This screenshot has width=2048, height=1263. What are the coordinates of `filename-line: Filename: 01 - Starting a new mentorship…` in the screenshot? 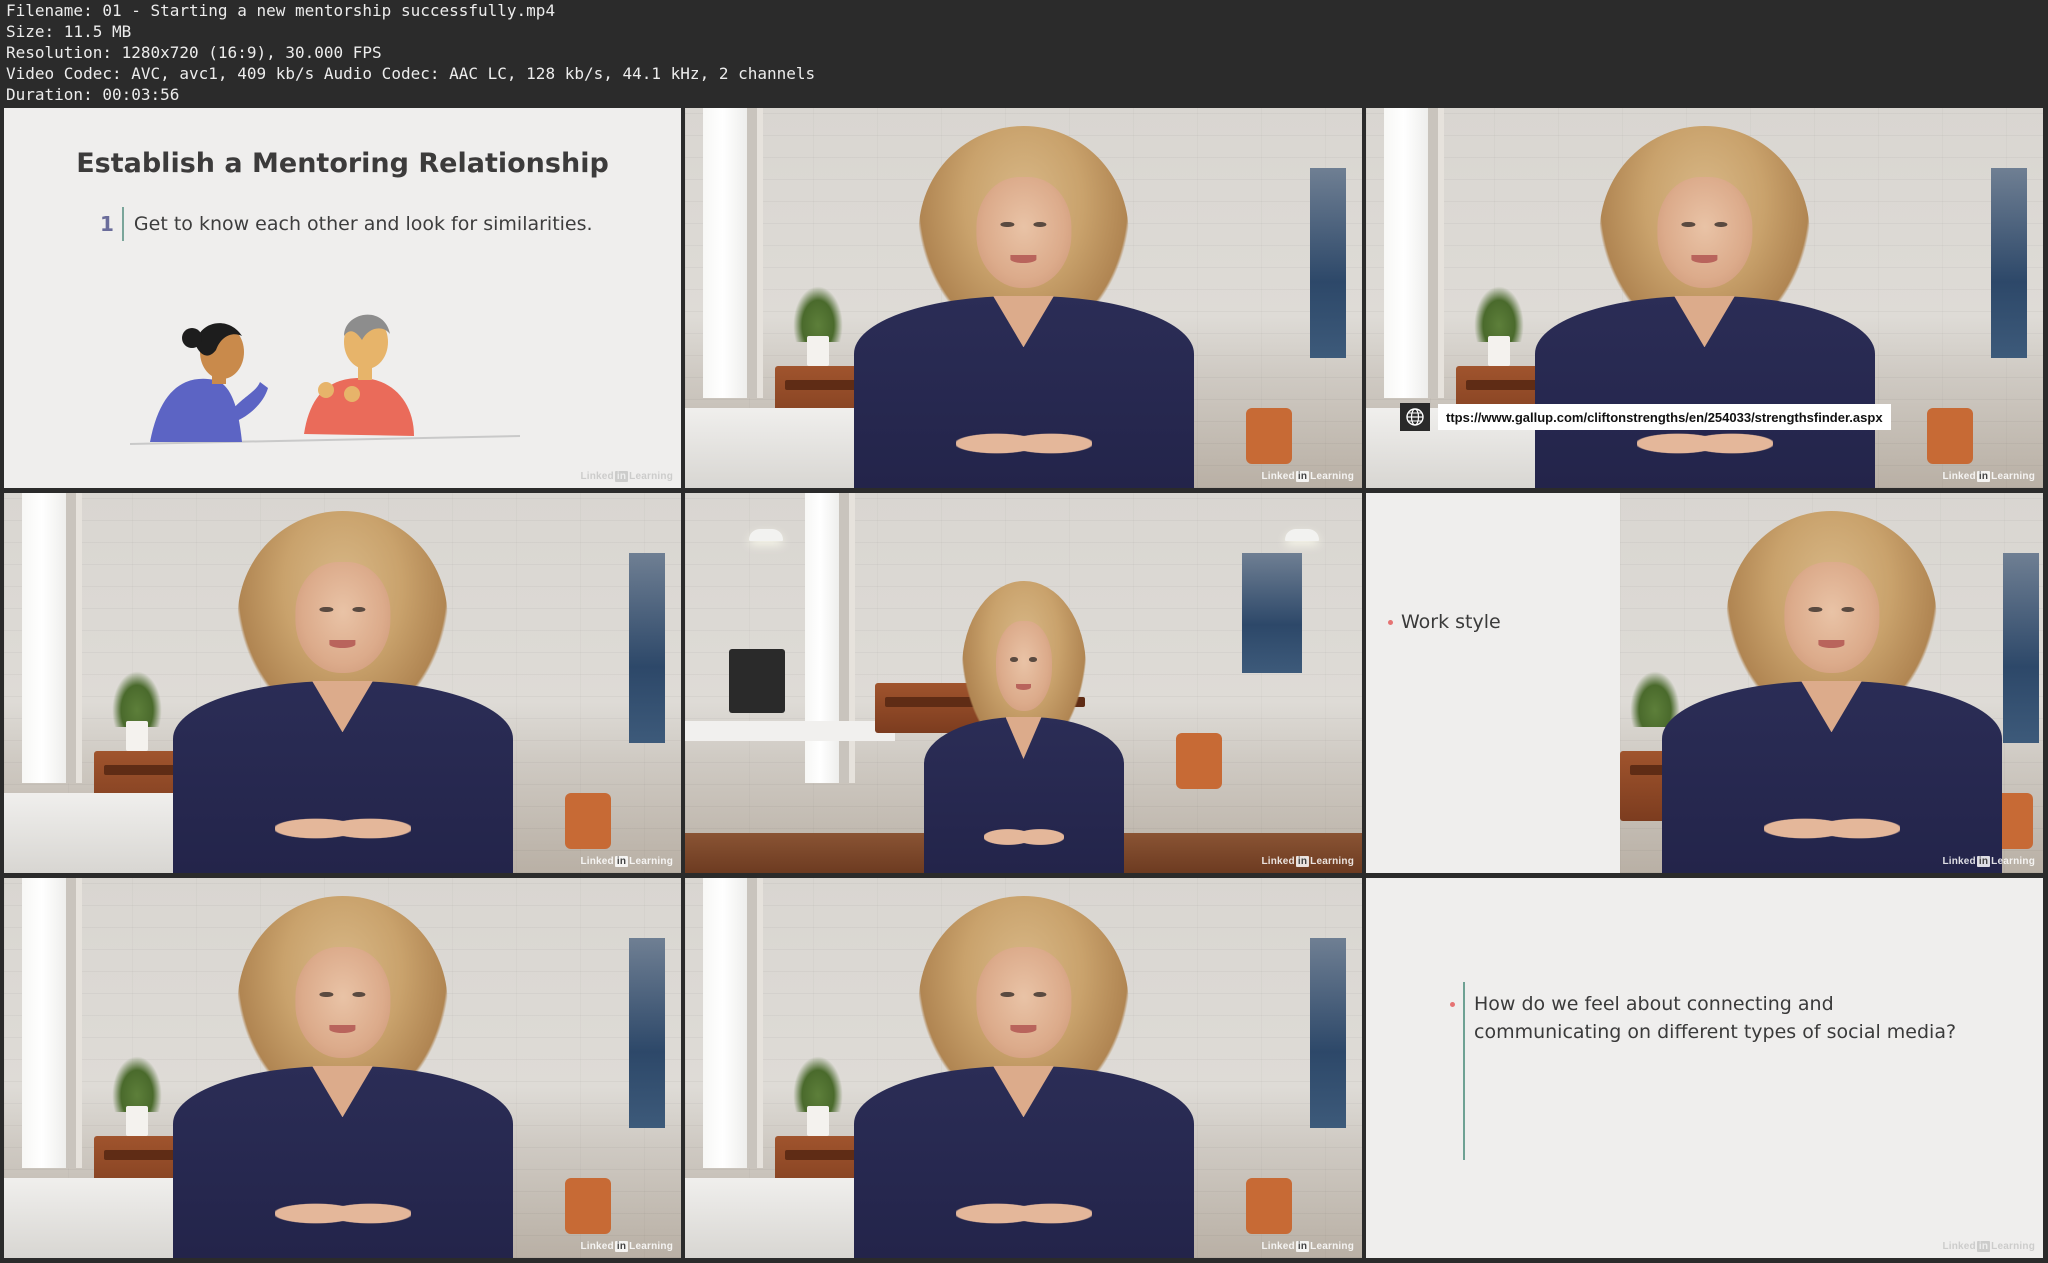 It's located at (281, 10).